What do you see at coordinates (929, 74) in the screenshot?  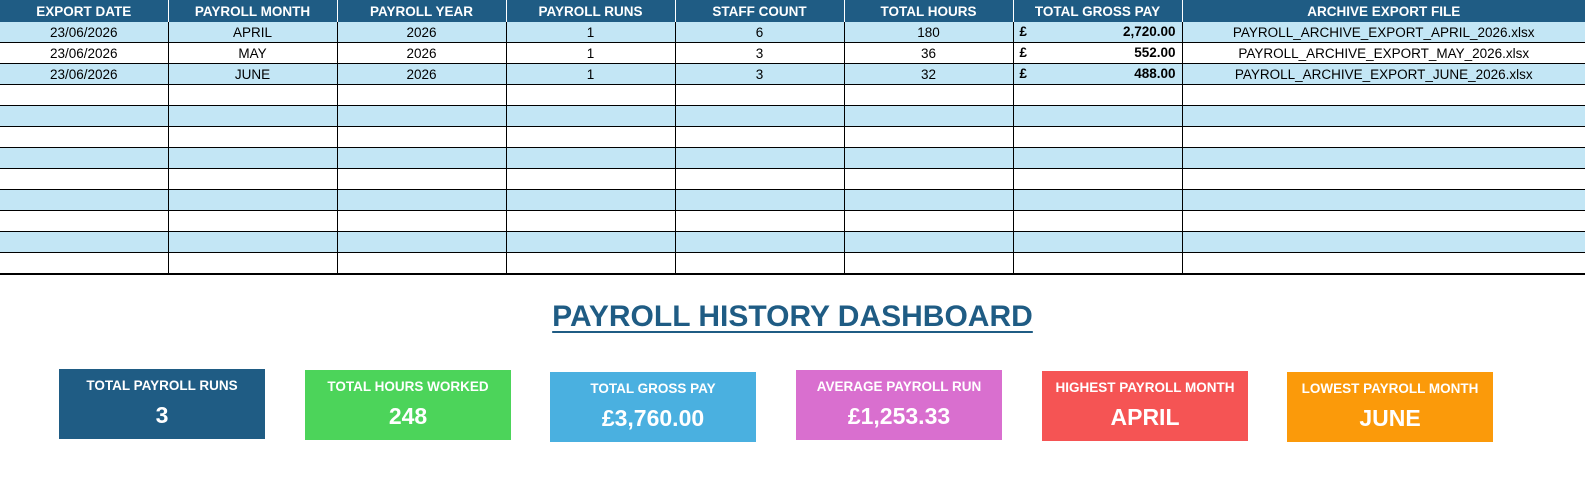 I see `total-hours-cell: 32` at bounding box center [929, 74].